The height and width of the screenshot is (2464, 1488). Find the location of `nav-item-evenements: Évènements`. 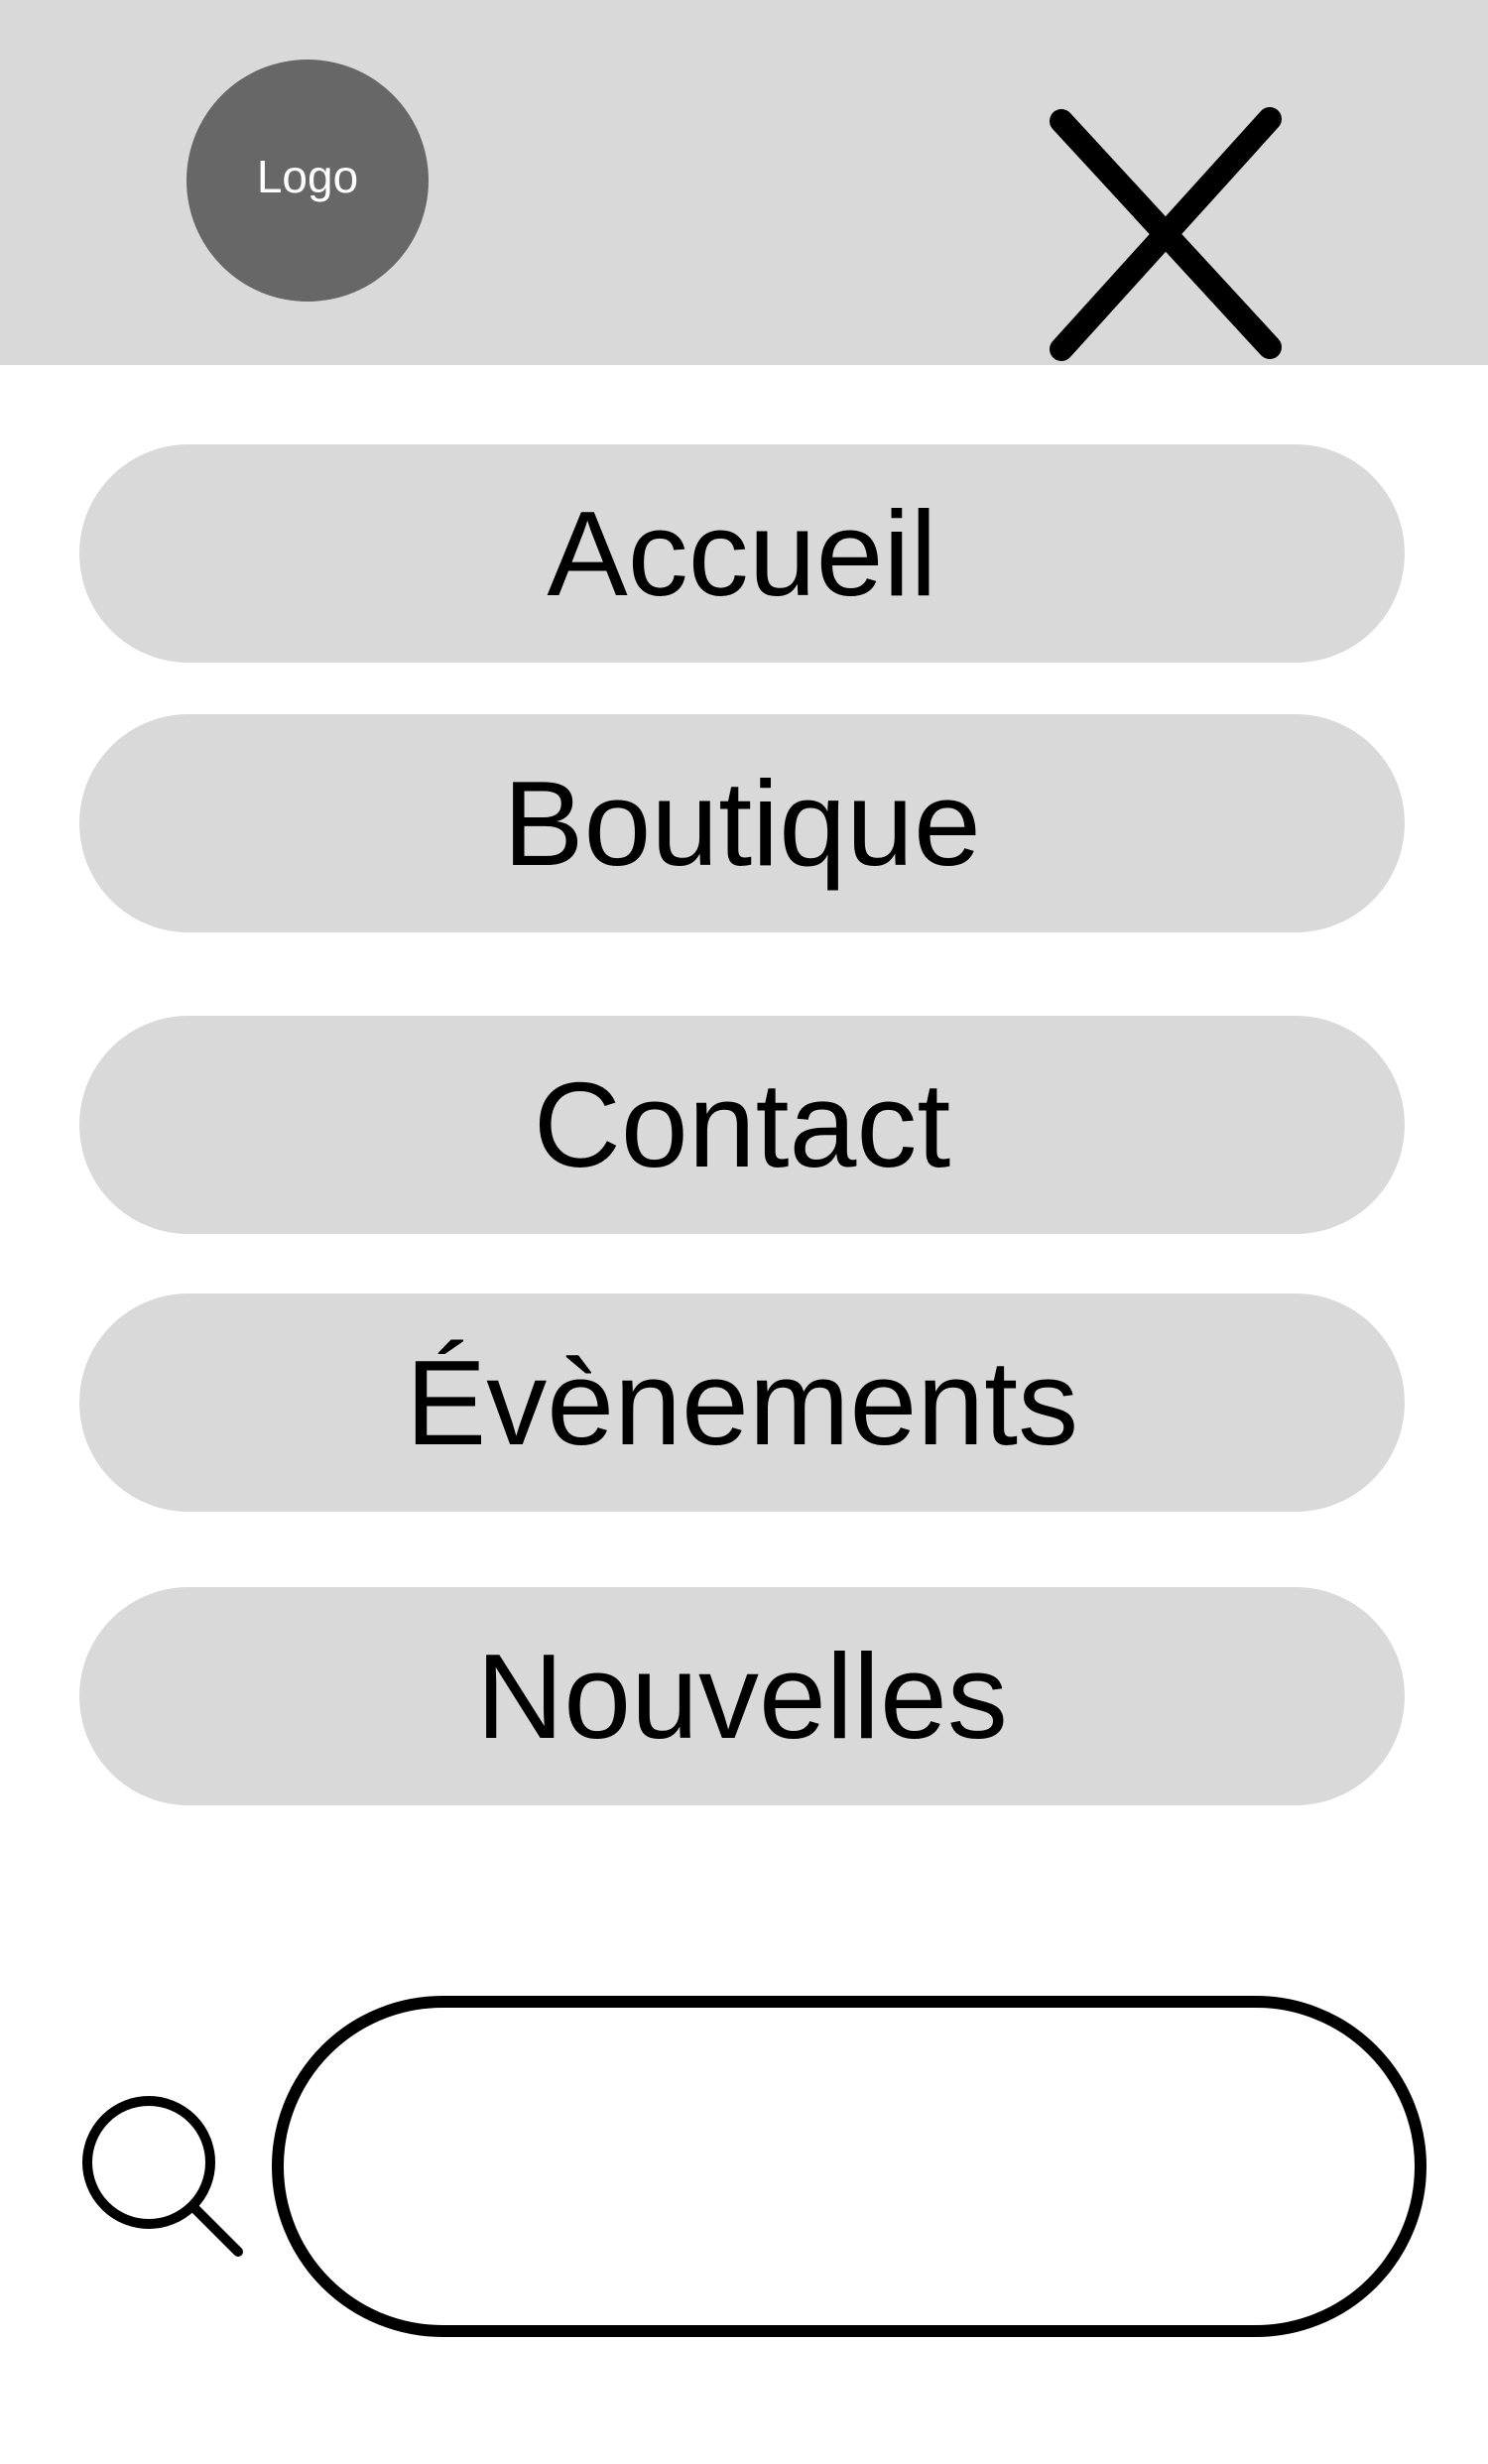

nav-item-evenements: Évènements is located at coordinates (742, 1403).